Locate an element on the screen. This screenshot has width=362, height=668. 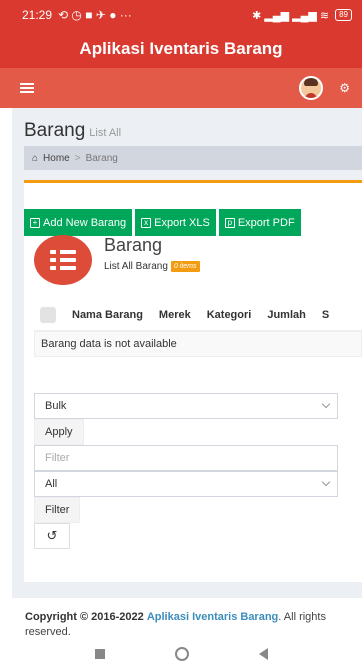
select-all-checkbox is located at coordinates (48, 314).